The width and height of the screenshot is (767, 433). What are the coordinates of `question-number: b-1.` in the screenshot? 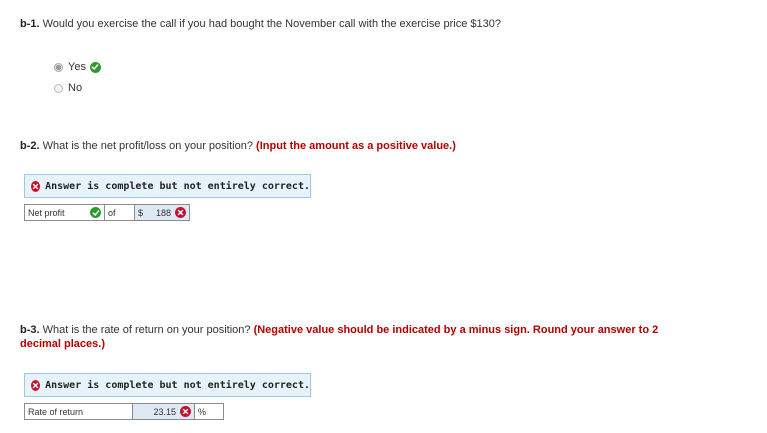 It's located at (30, 24).